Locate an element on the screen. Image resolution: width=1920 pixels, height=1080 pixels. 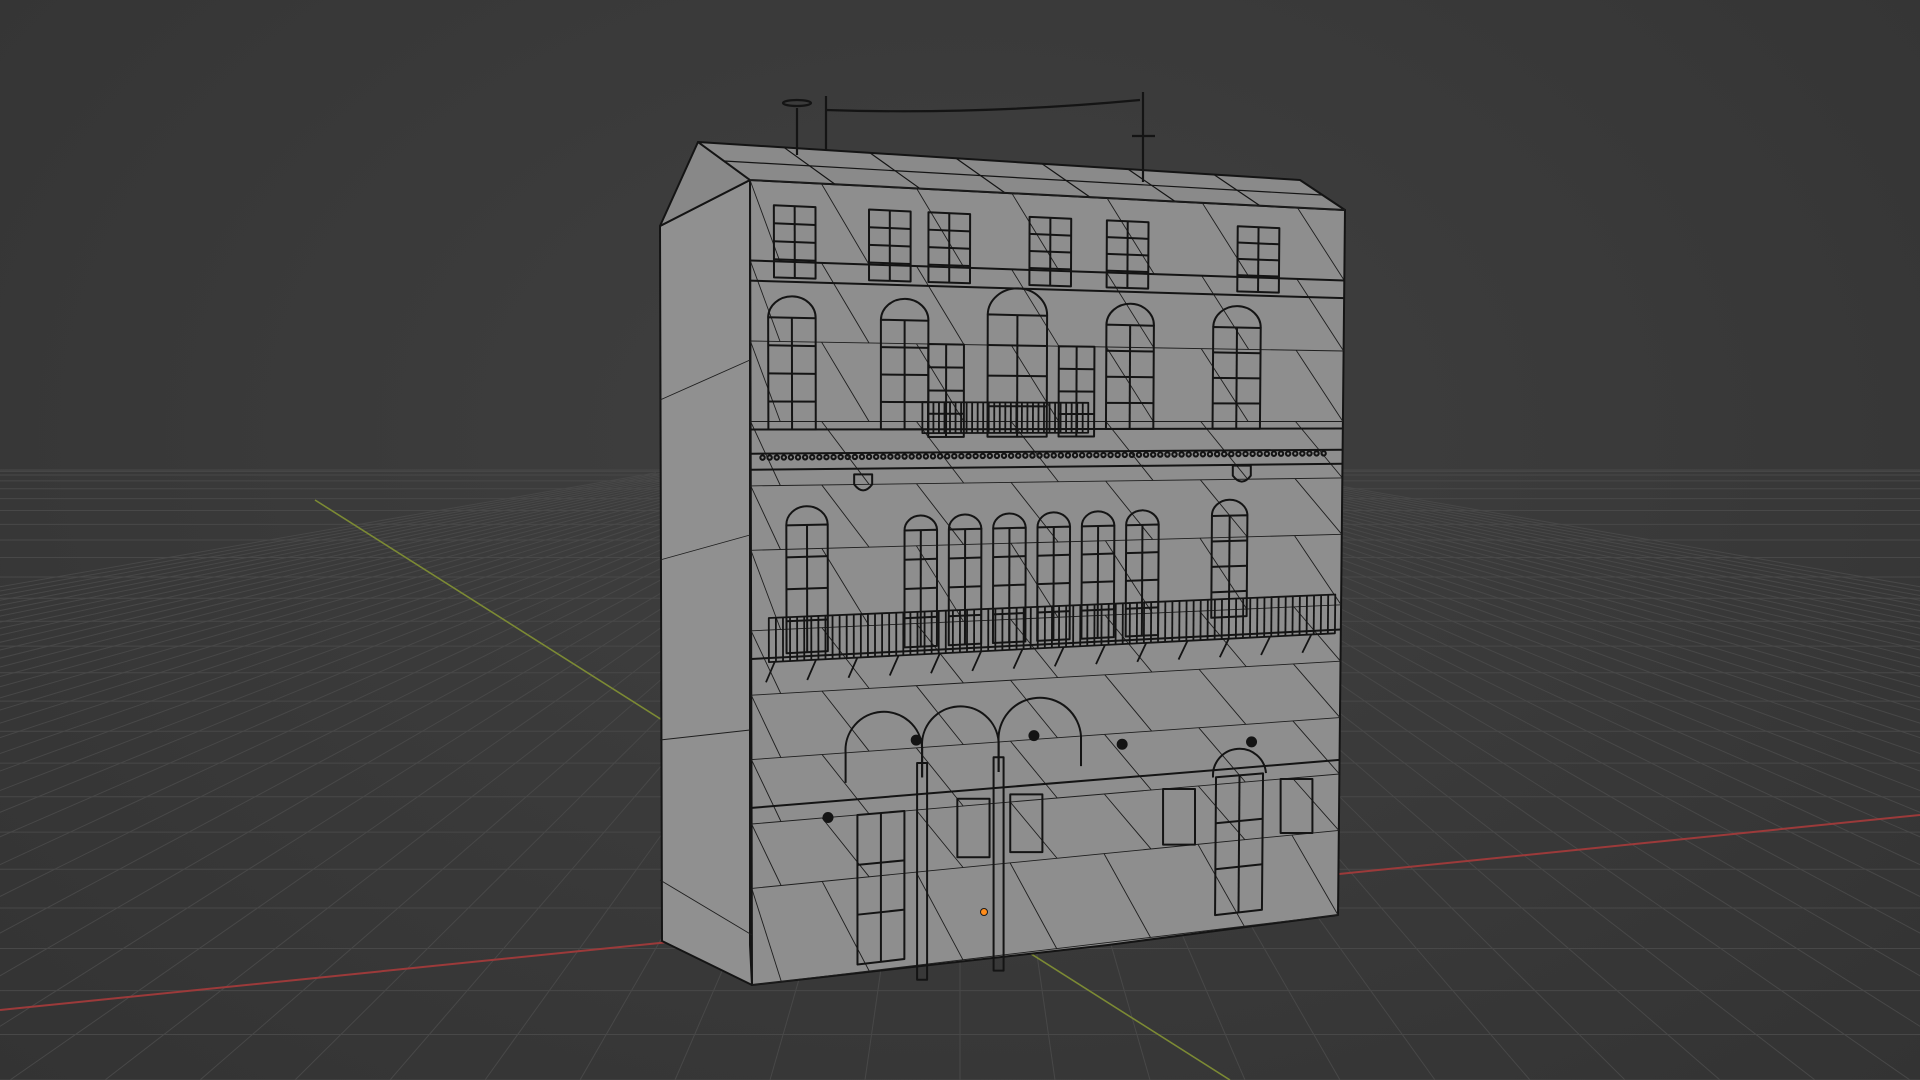
top-window-1-transom is located at coordinates (889, 263).